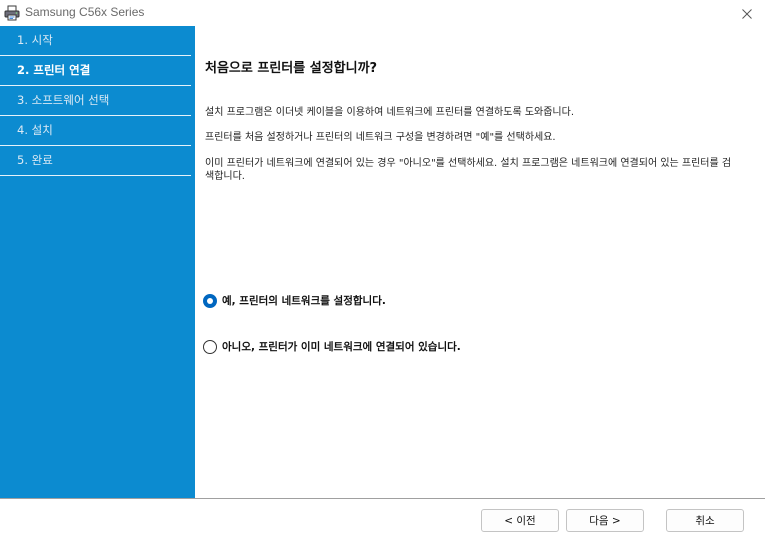 Image resolution: width=765 pixels, height=537 pixels. I want to click on step-software-selection: 3. 소프트웨어 선택, so click(95, 101).